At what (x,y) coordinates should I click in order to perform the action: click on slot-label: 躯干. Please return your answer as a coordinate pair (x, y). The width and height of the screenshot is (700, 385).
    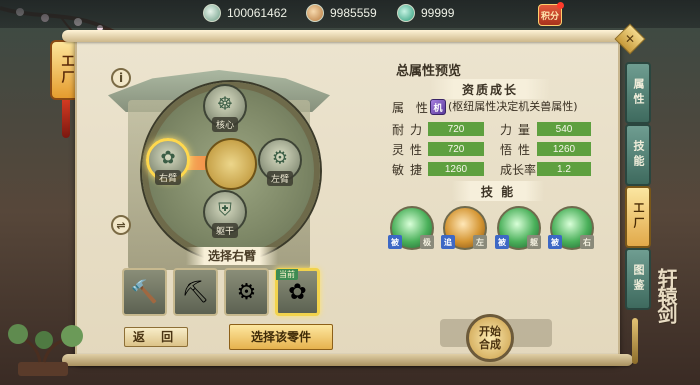
    Looking at the image, I should click on (225, 230).